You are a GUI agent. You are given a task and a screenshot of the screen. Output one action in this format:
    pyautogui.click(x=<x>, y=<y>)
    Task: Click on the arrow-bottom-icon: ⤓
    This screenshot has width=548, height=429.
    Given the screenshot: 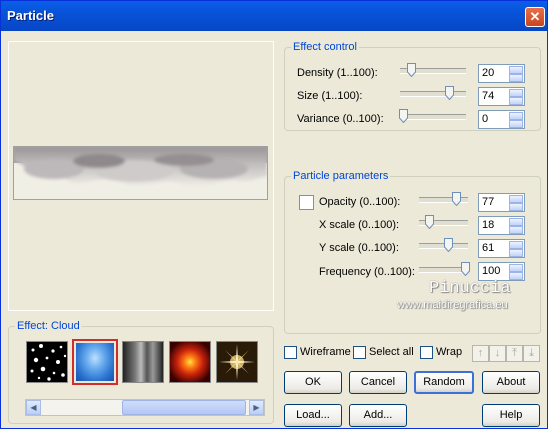 What is the action you would take?
    pyautogui.click(x=531, y=353)
    